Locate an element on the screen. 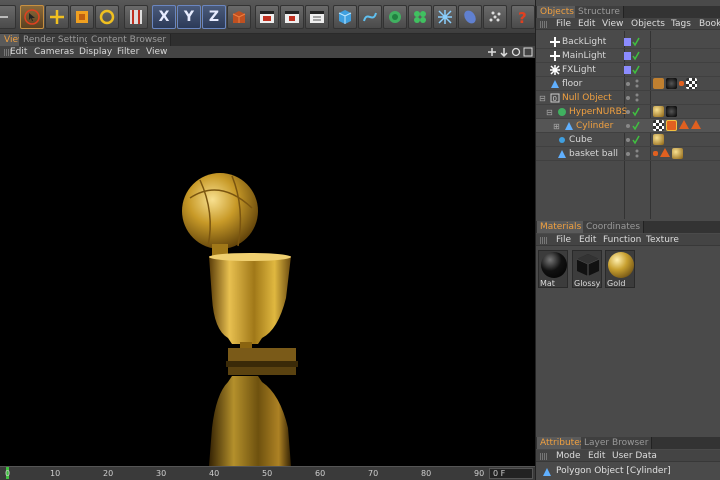 The width and height of the screenshot is (720, 480). object-name: HyperNURBS is located at coordinates (598, 112).